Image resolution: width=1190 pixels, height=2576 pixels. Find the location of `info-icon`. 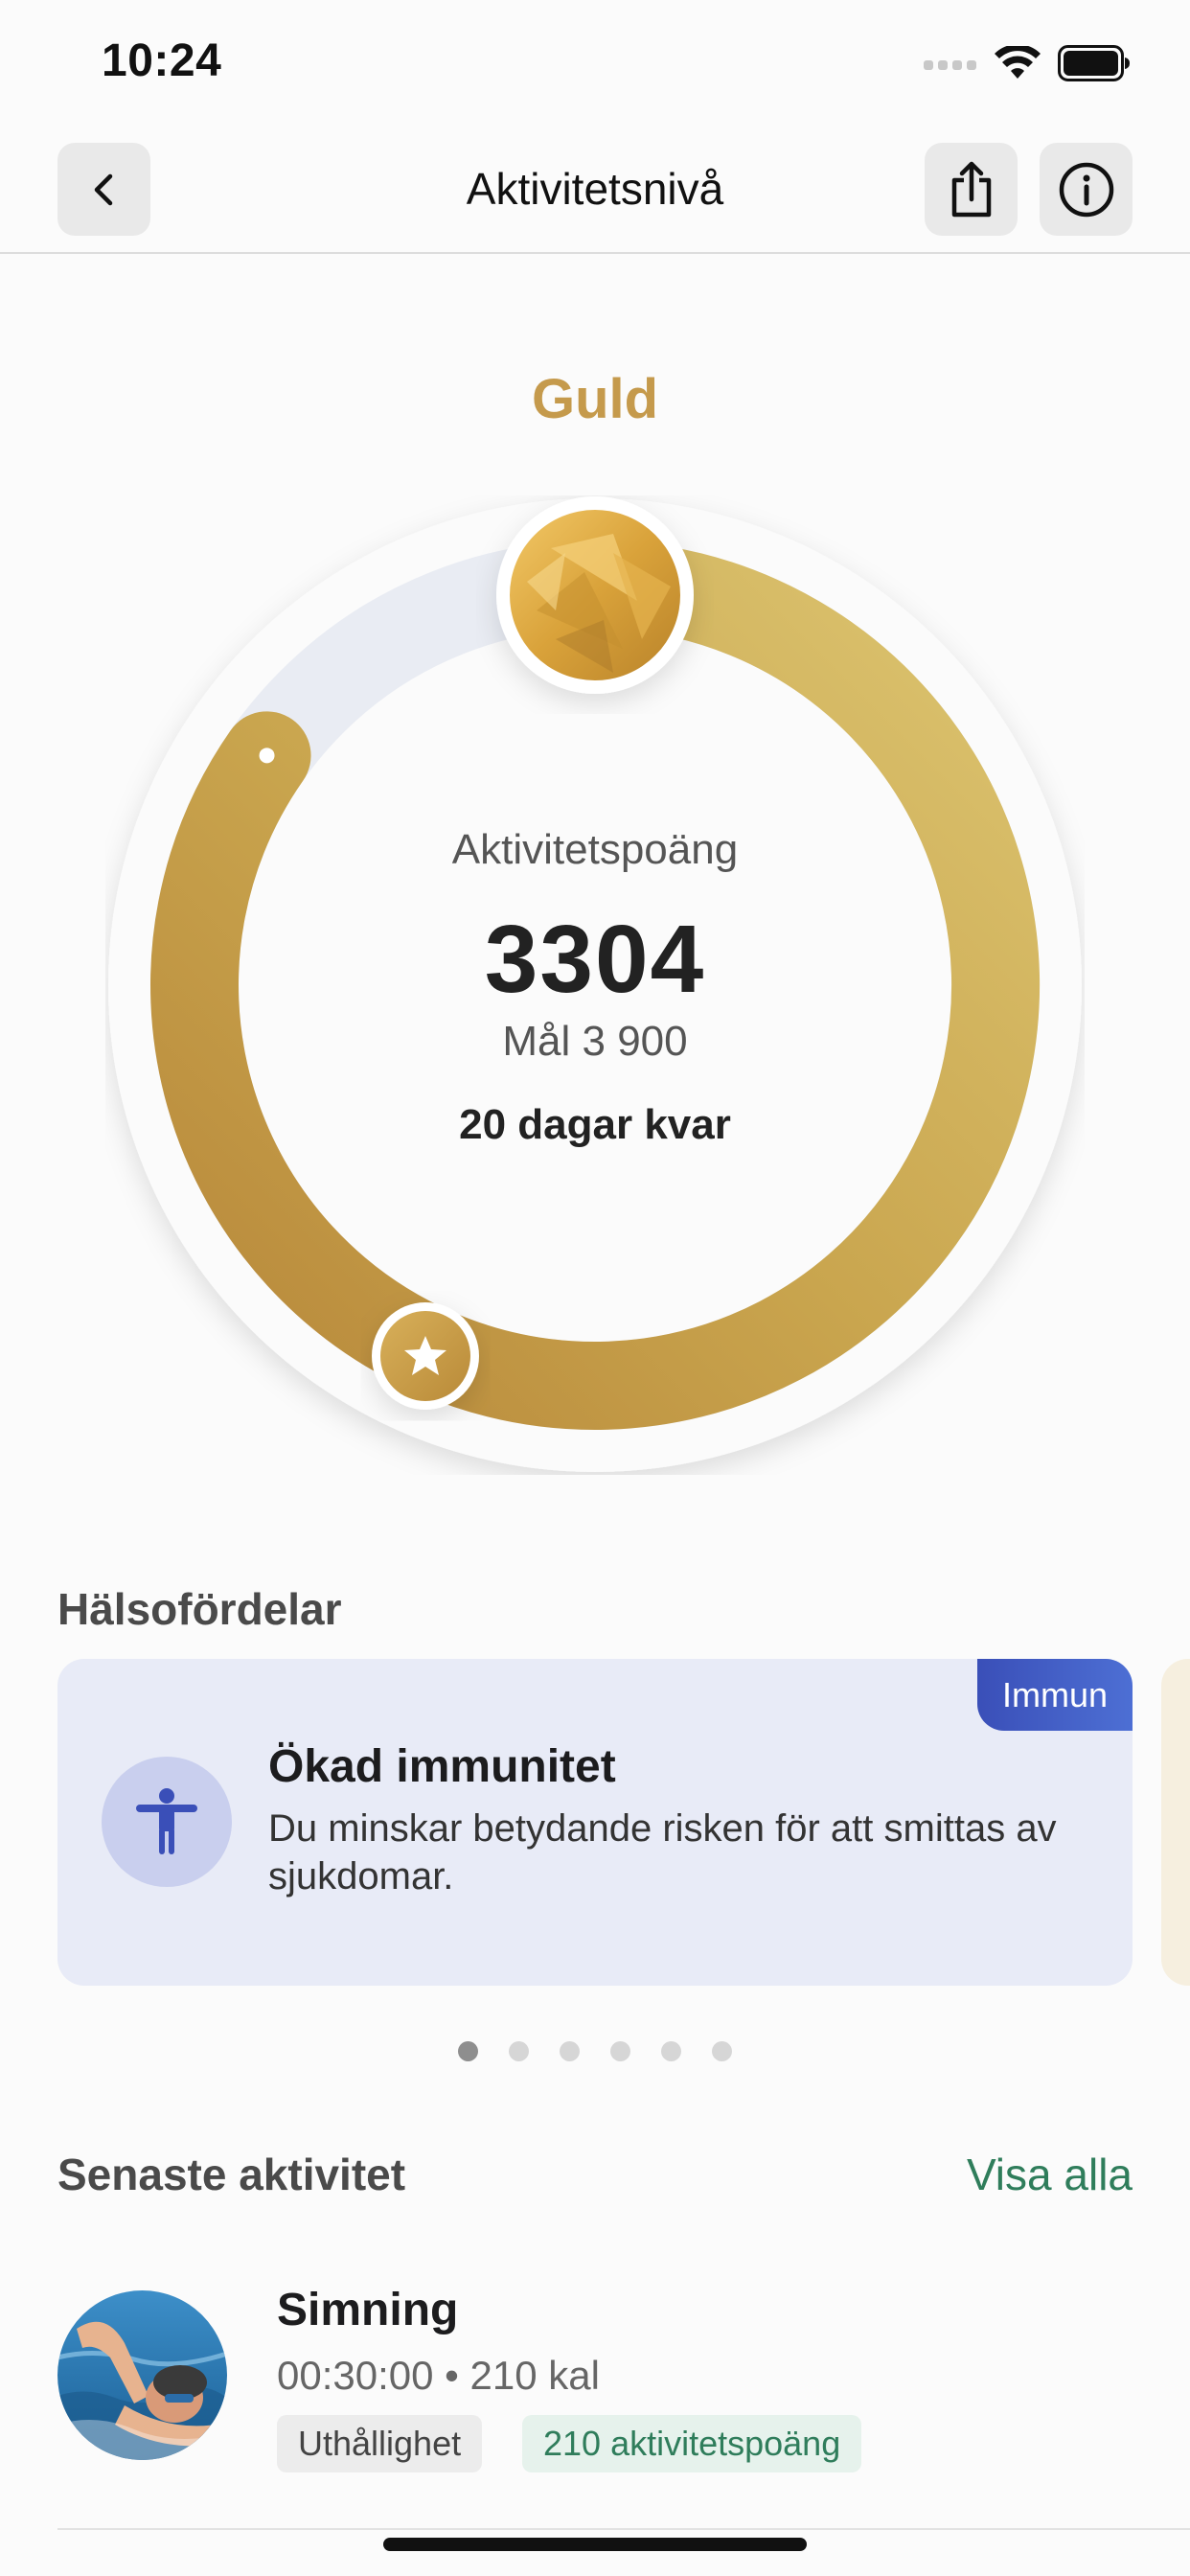

info-icon is located at coordinates (1086, 189).